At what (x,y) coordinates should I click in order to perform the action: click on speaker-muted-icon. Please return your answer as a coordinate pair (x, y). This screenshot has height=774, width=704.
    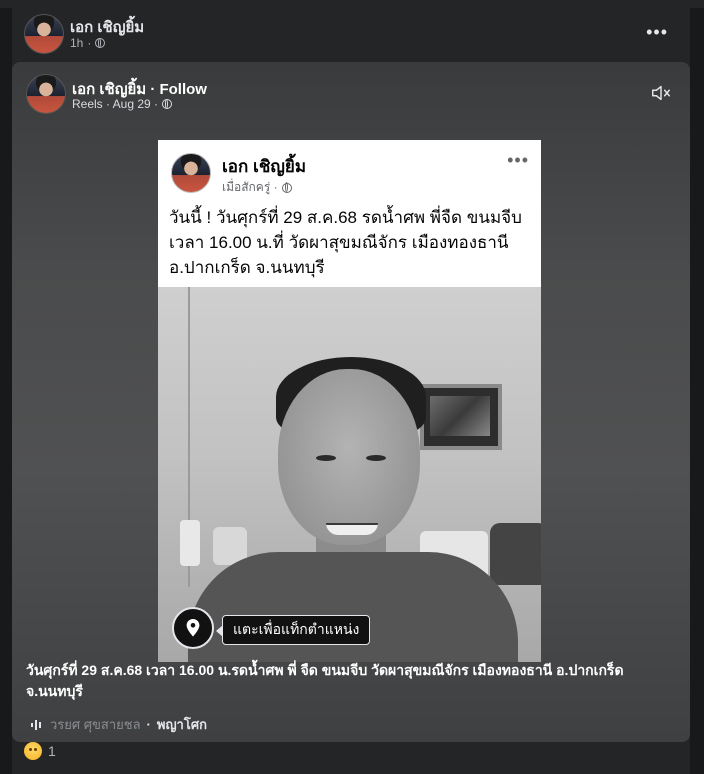
    Looking at the image, I should click on (661, 93).